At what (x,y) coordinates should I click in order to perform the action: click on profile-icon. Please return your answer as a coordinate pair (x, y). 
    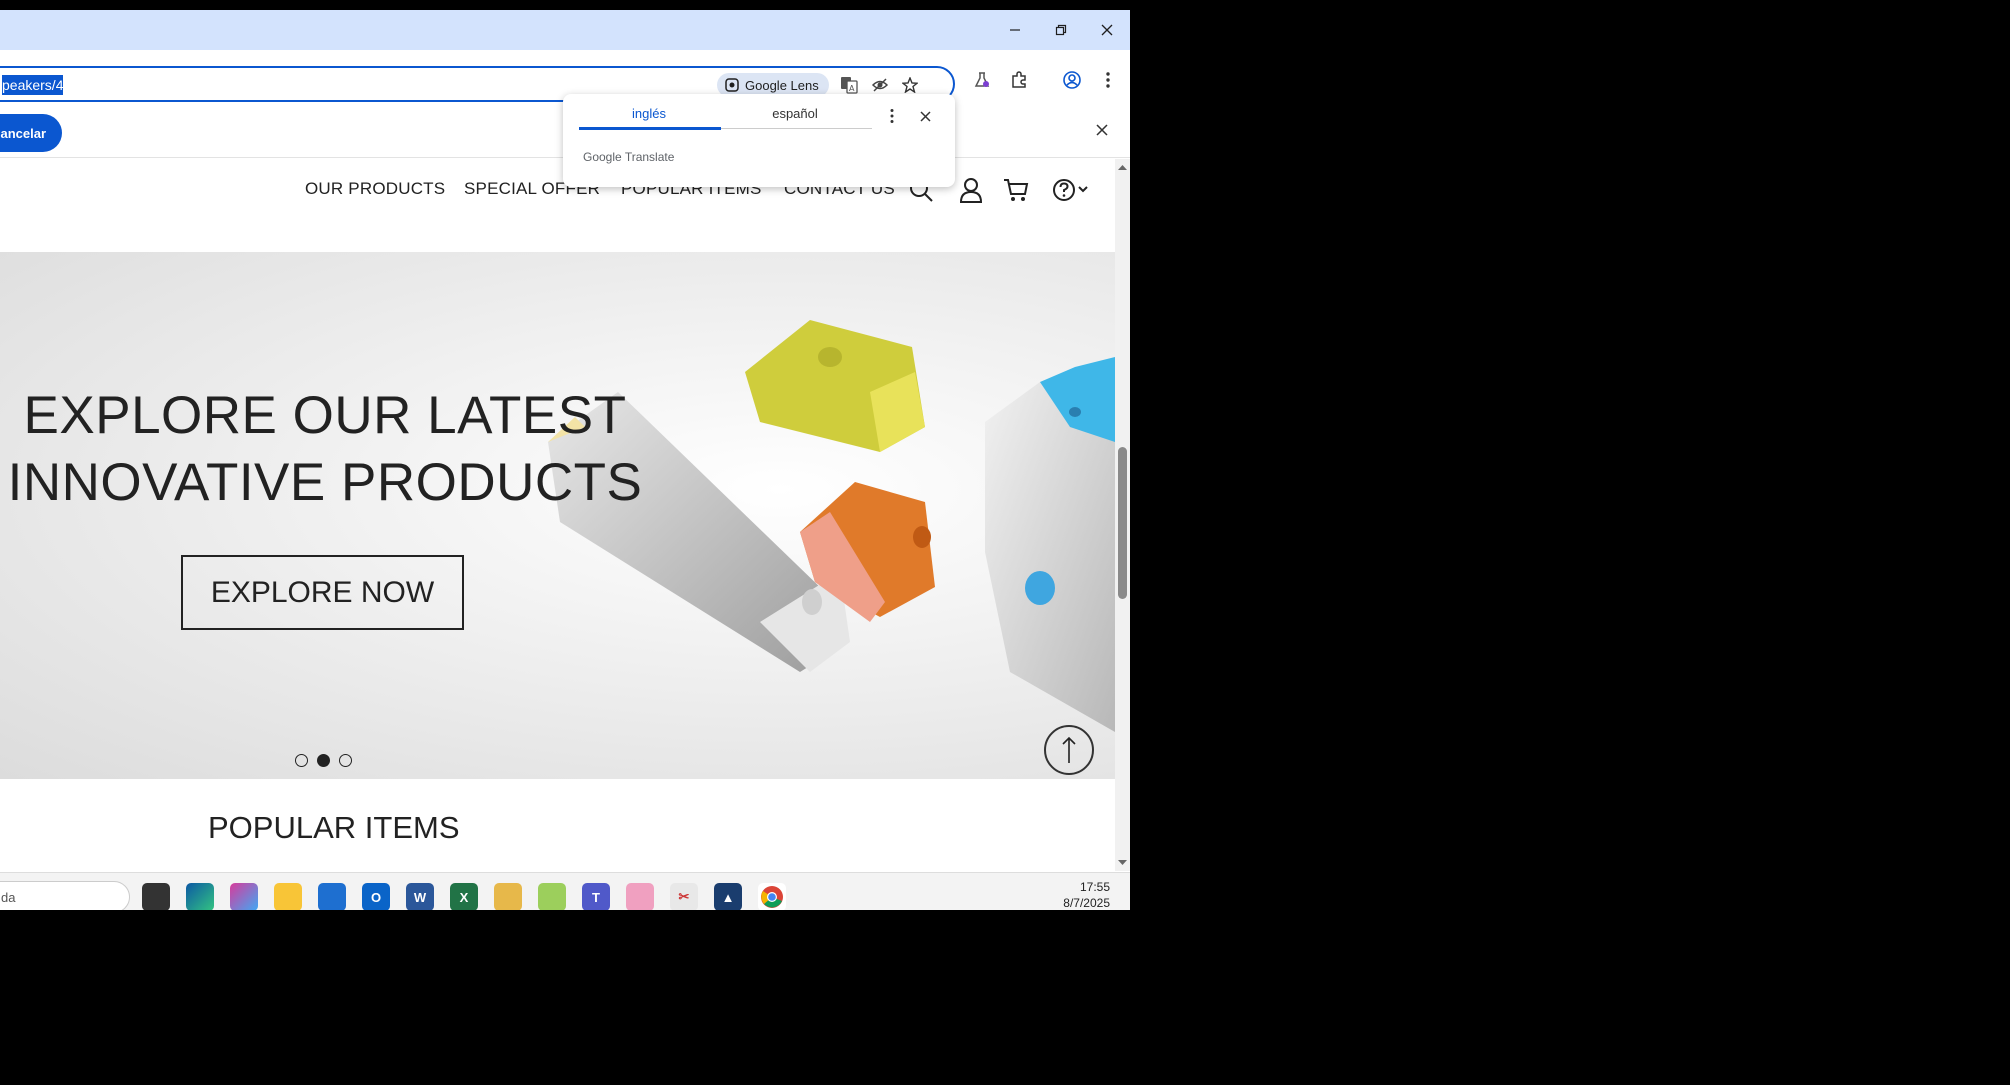
    Looking at the image, I should click on (1072, 80).